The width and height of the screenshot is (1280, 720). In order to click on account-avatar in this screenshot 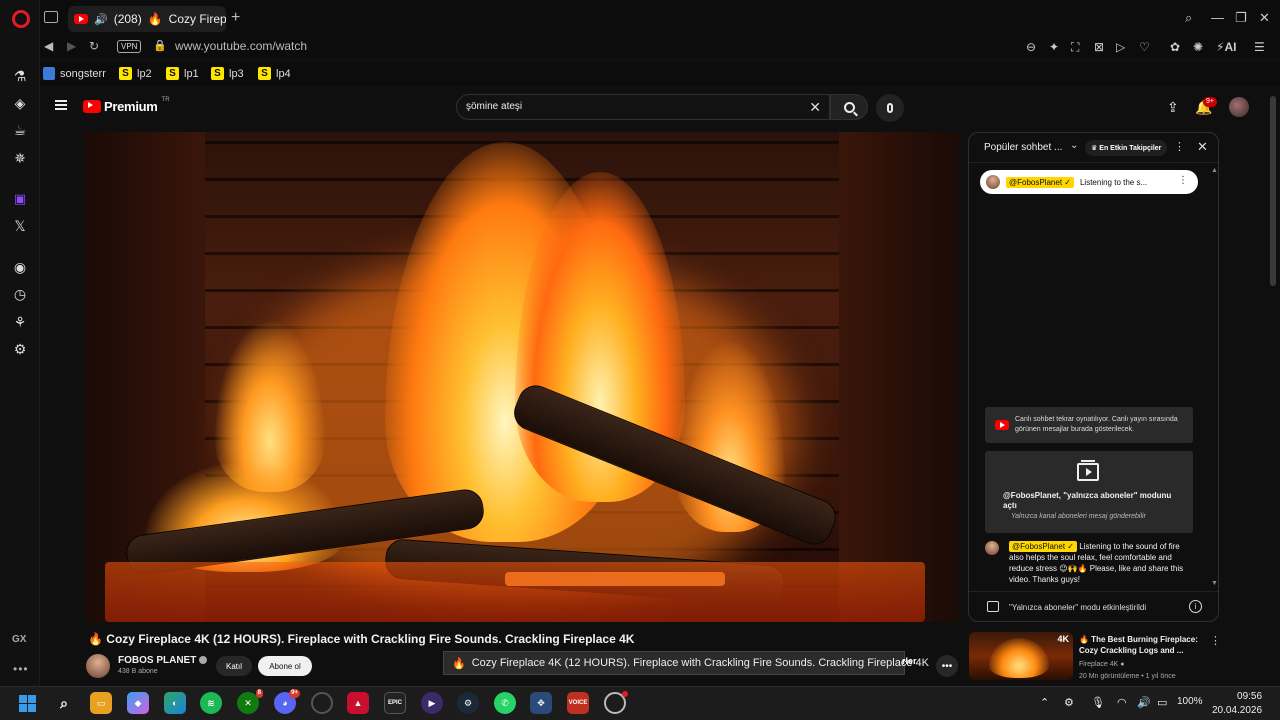, I will do `click(1239, 107)`.